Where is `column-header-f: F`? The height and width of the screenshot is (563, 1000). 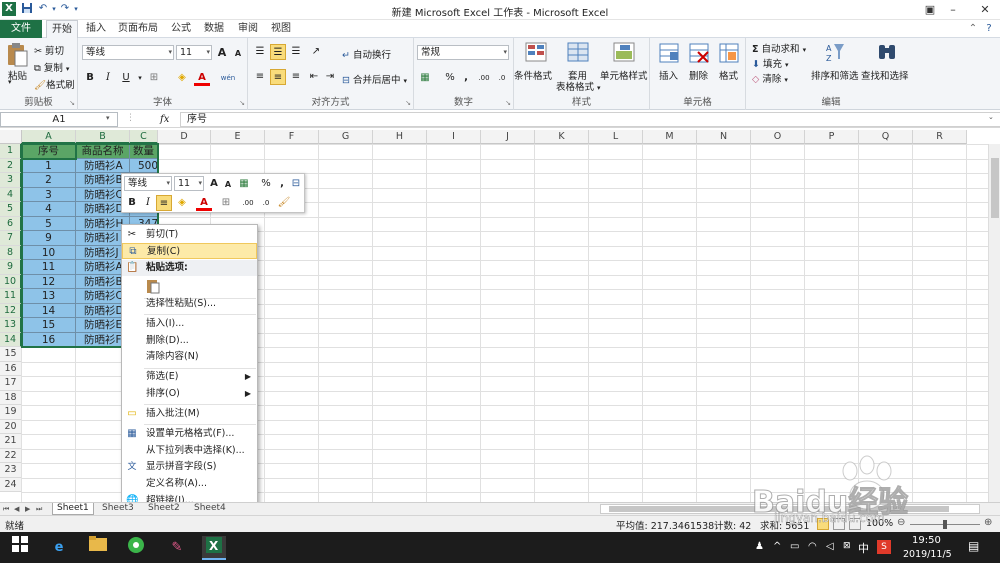 column-header-f: F is located at coordinates (292, 137).